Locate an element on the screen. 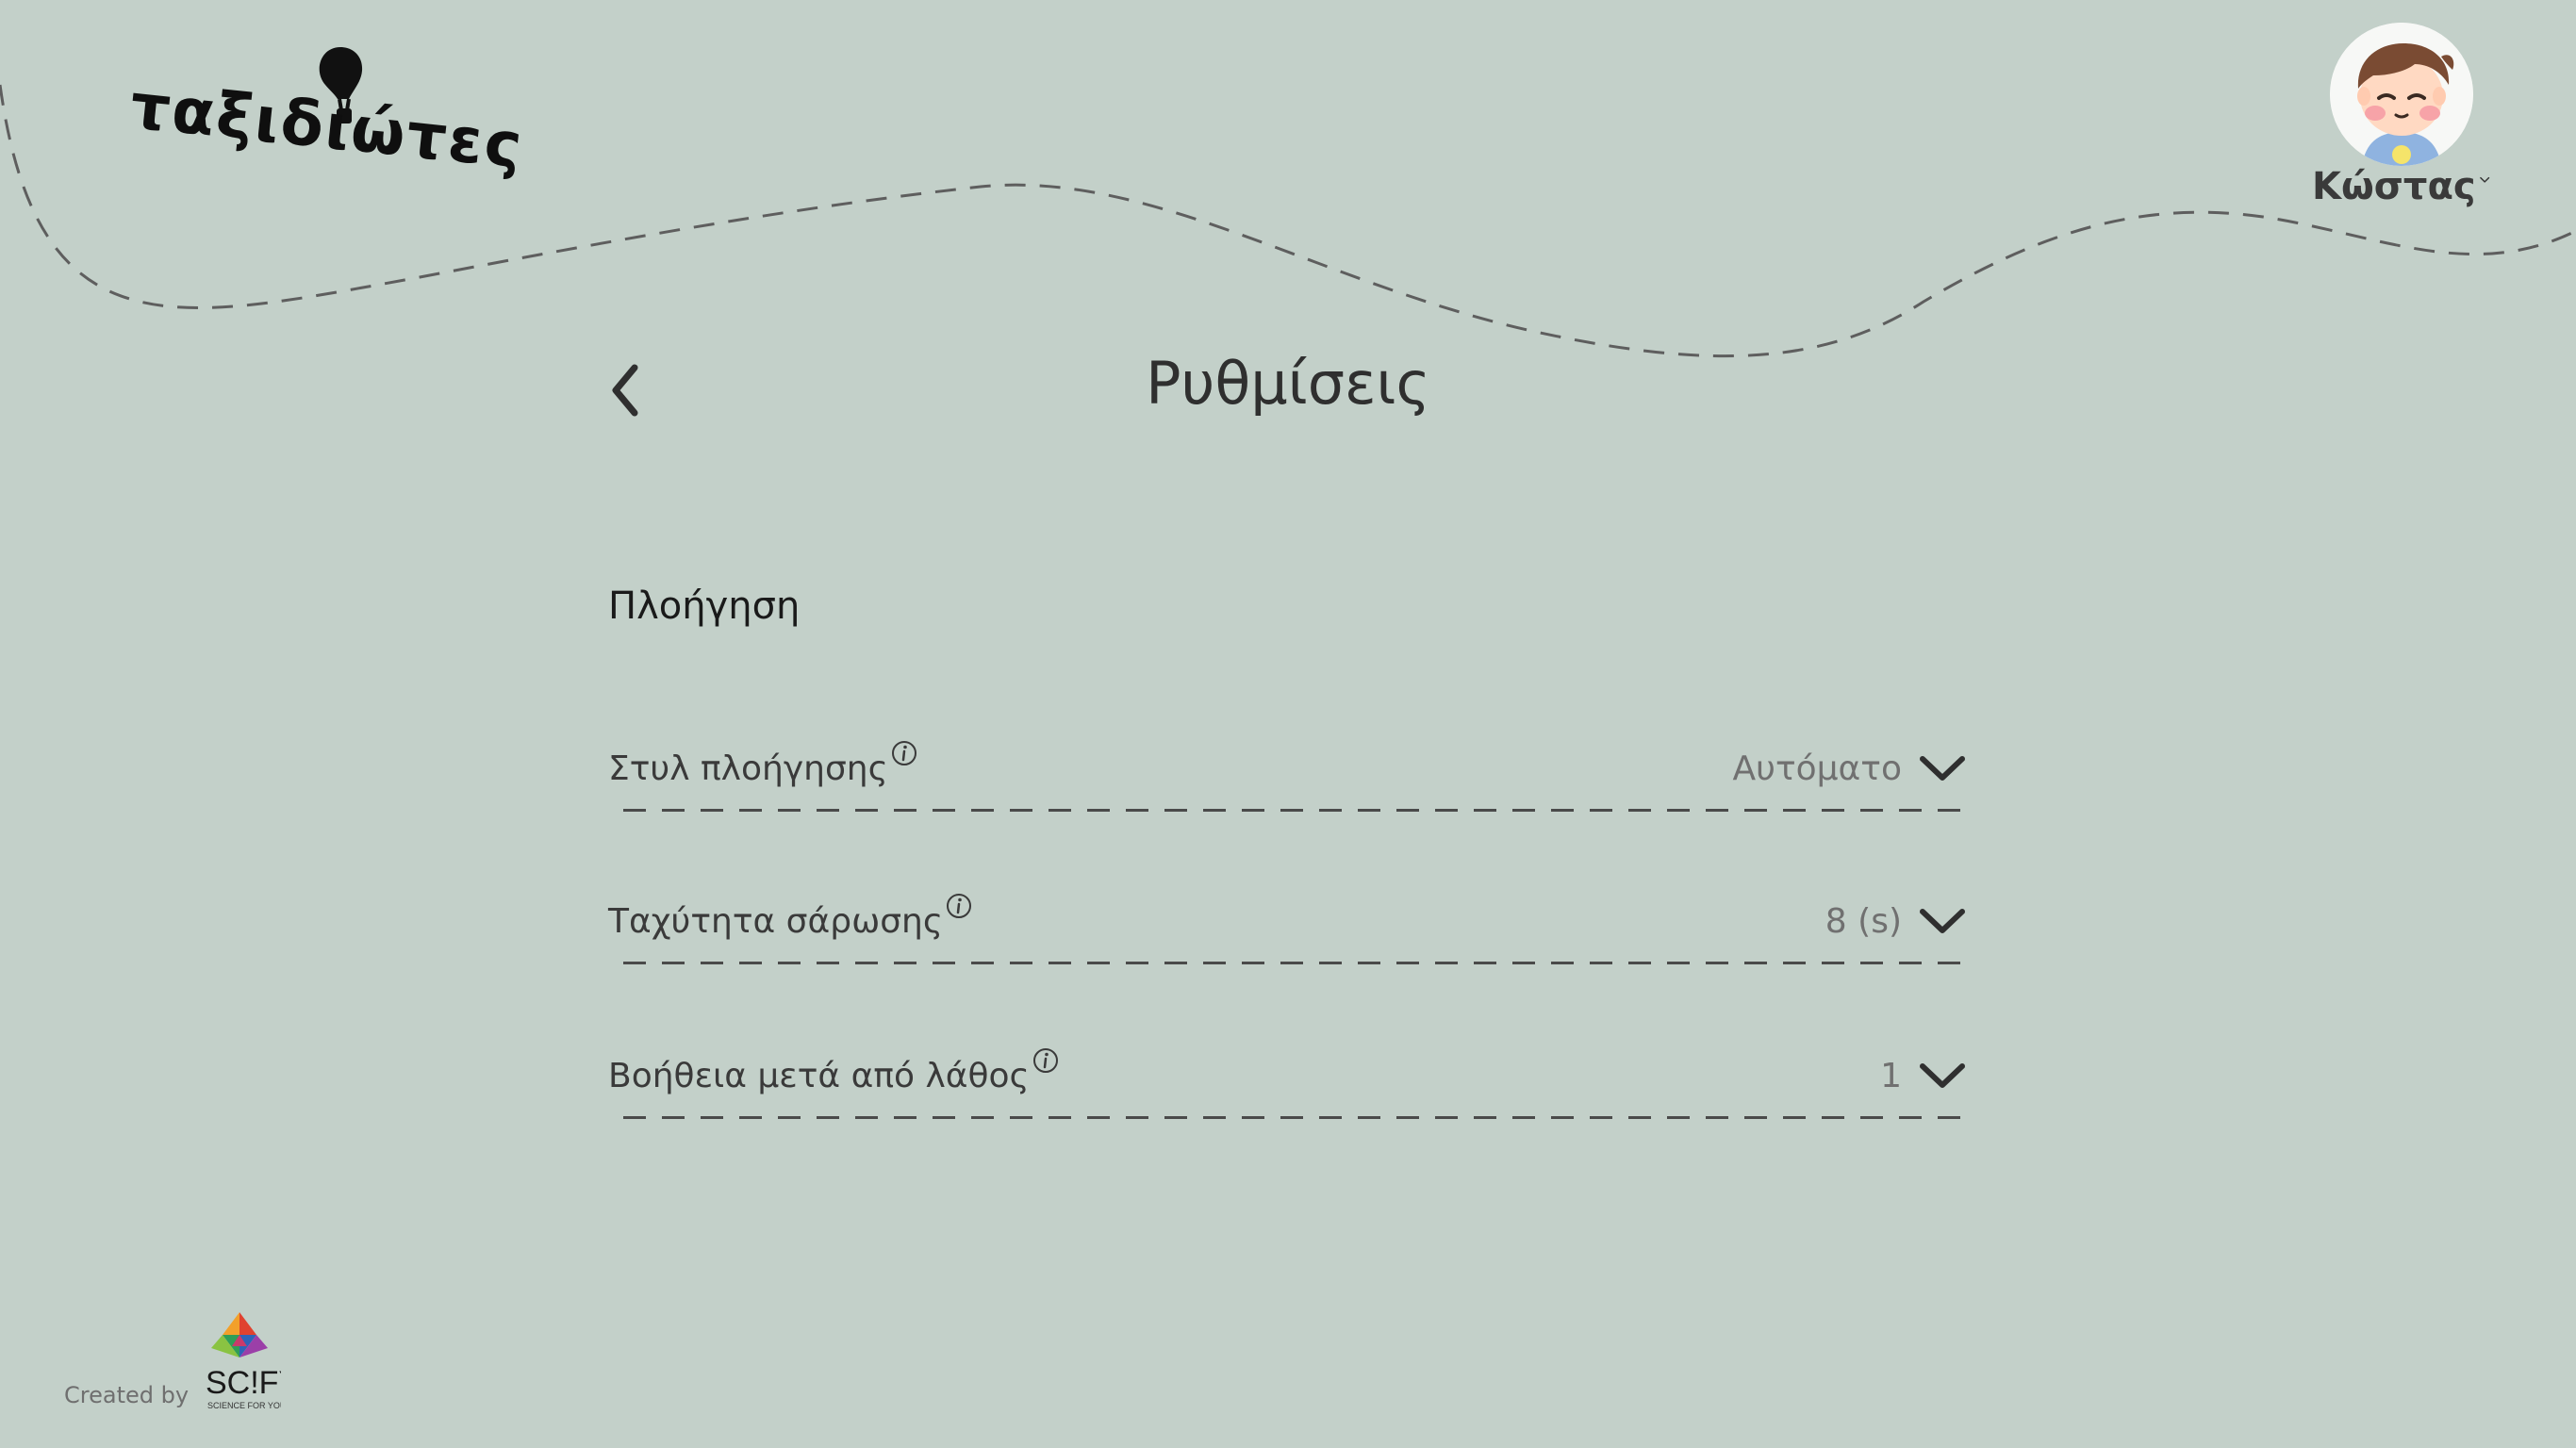 The height and width of the screenshot is (1448, 2576). help-after-error-dropdown: 1 is located at coordinates (1923, 1076).